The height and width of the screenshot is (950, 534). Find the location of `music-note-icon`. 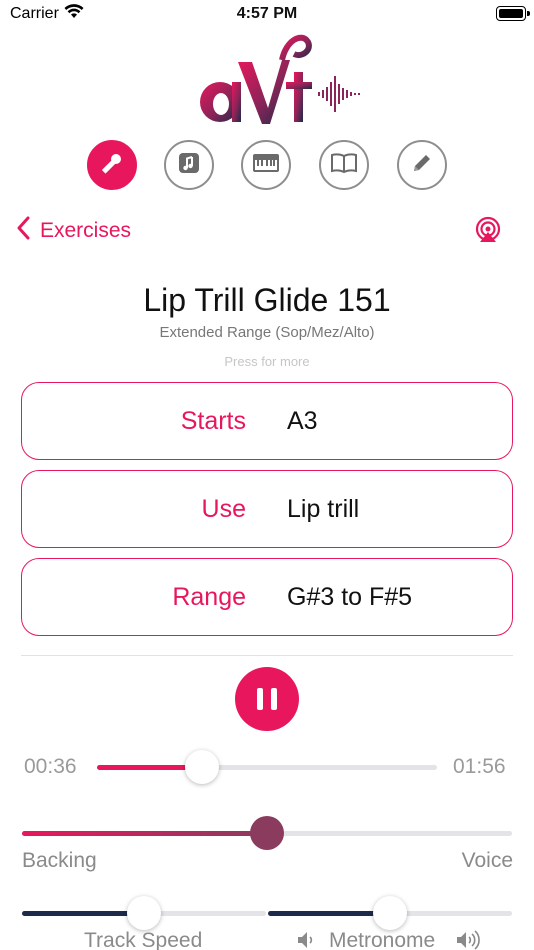

music-note-icon is located at coordinates (189, 165).